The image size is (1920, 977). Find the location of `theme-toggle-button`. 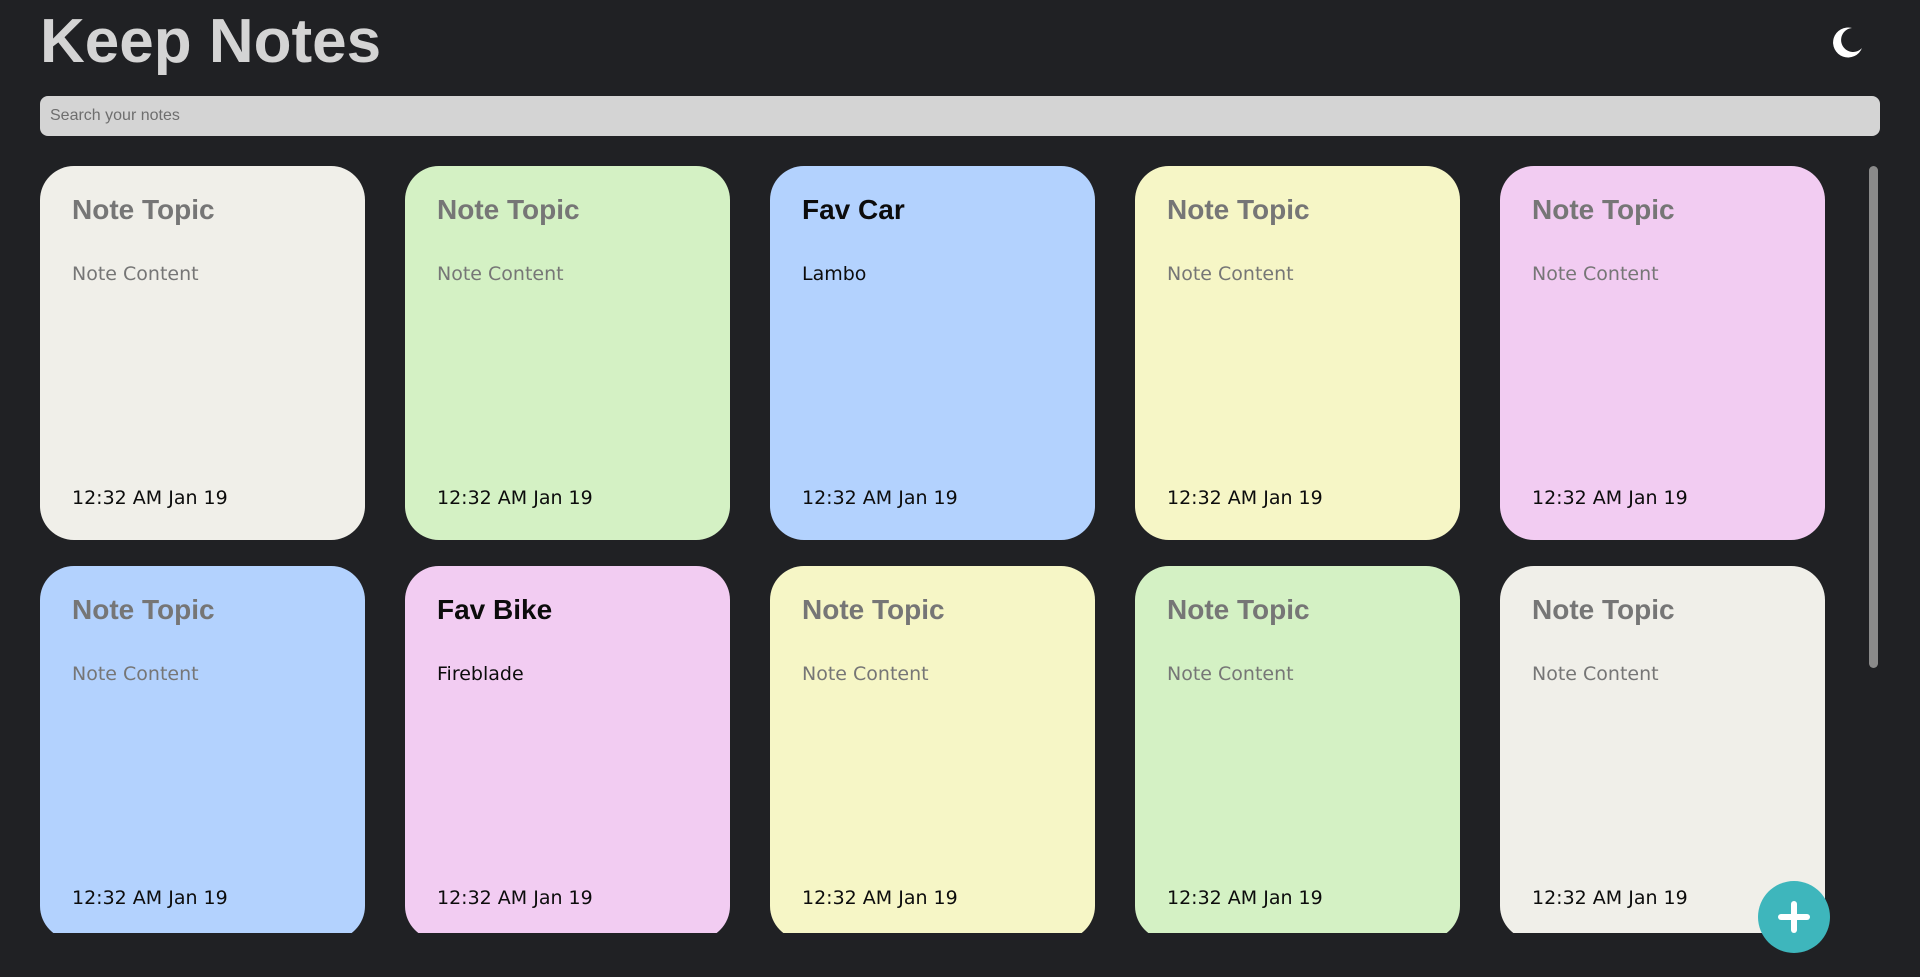

theme-toggle-button is located at coordinates (1848, 42).